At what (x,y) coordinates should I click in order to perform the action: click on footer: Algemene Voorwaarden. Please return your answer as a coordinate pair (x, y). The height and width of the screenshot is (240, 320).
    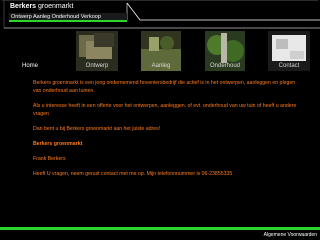
    Looking at the image, I should click on (160, 233).